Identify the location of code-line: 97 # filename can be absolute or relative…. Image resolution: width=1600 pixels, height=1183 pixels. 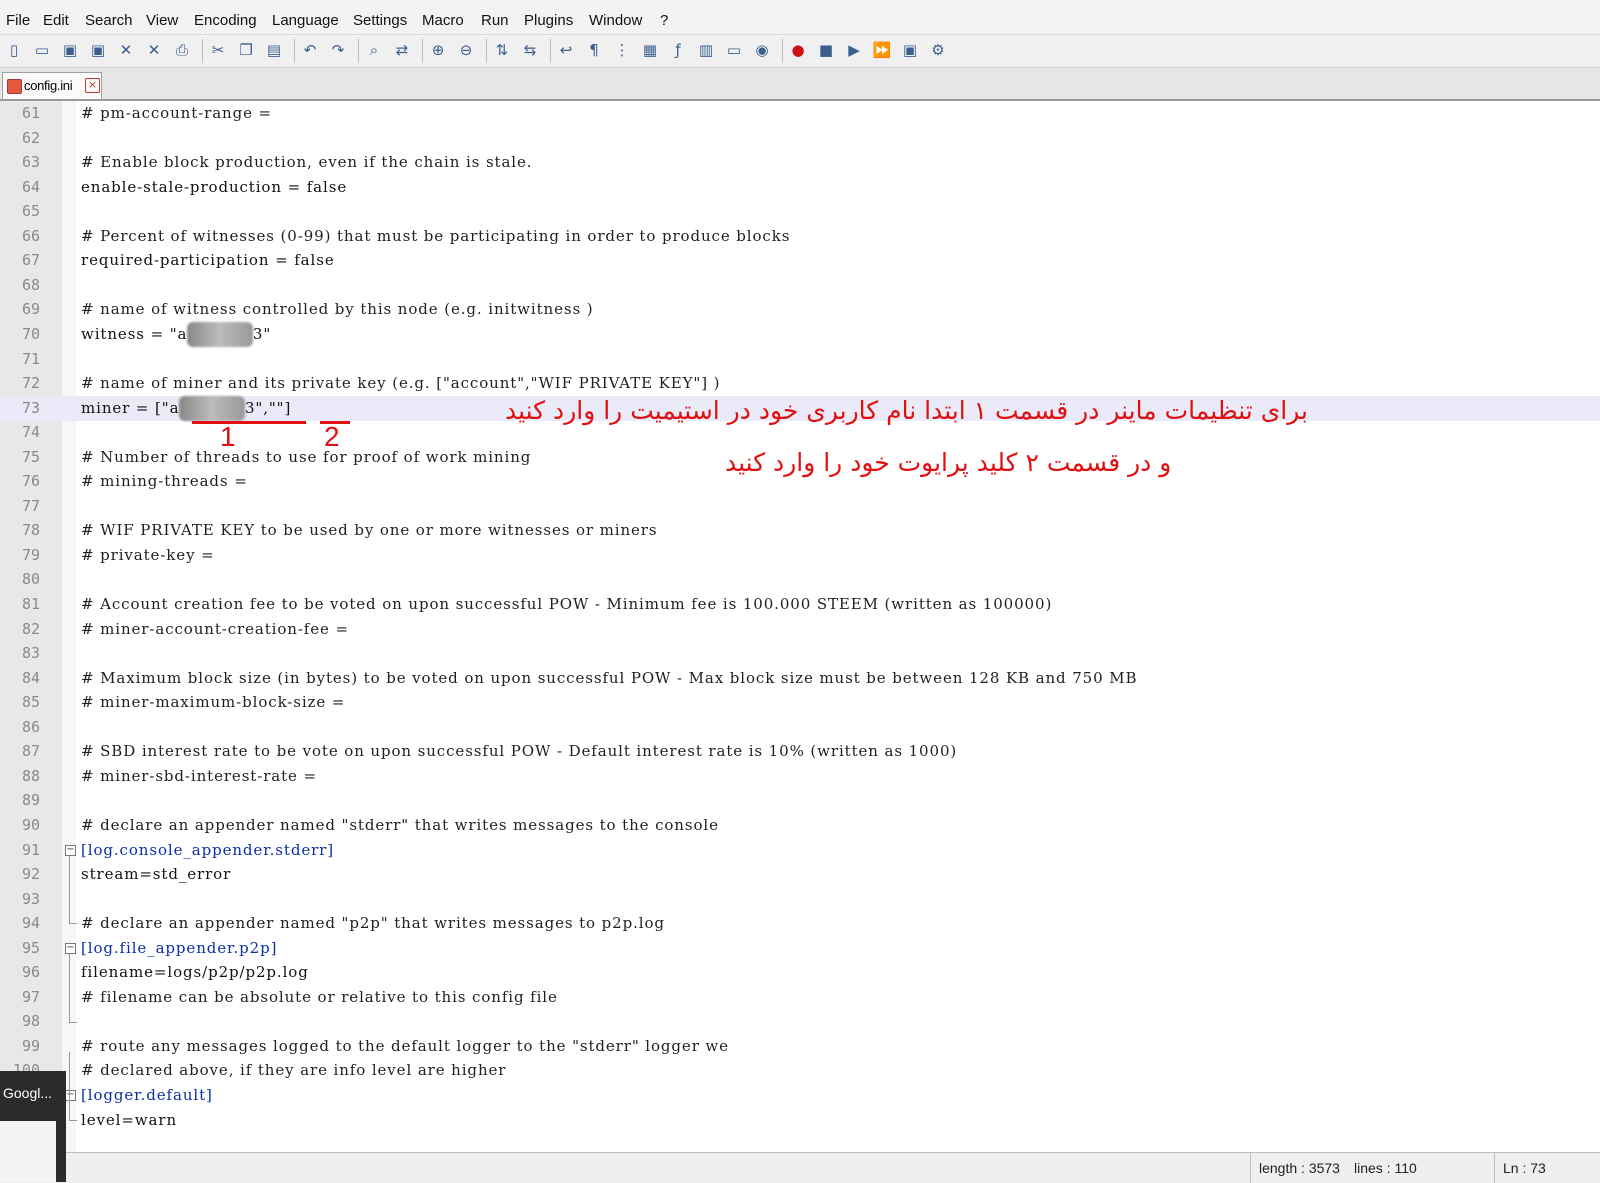
(800, 997).